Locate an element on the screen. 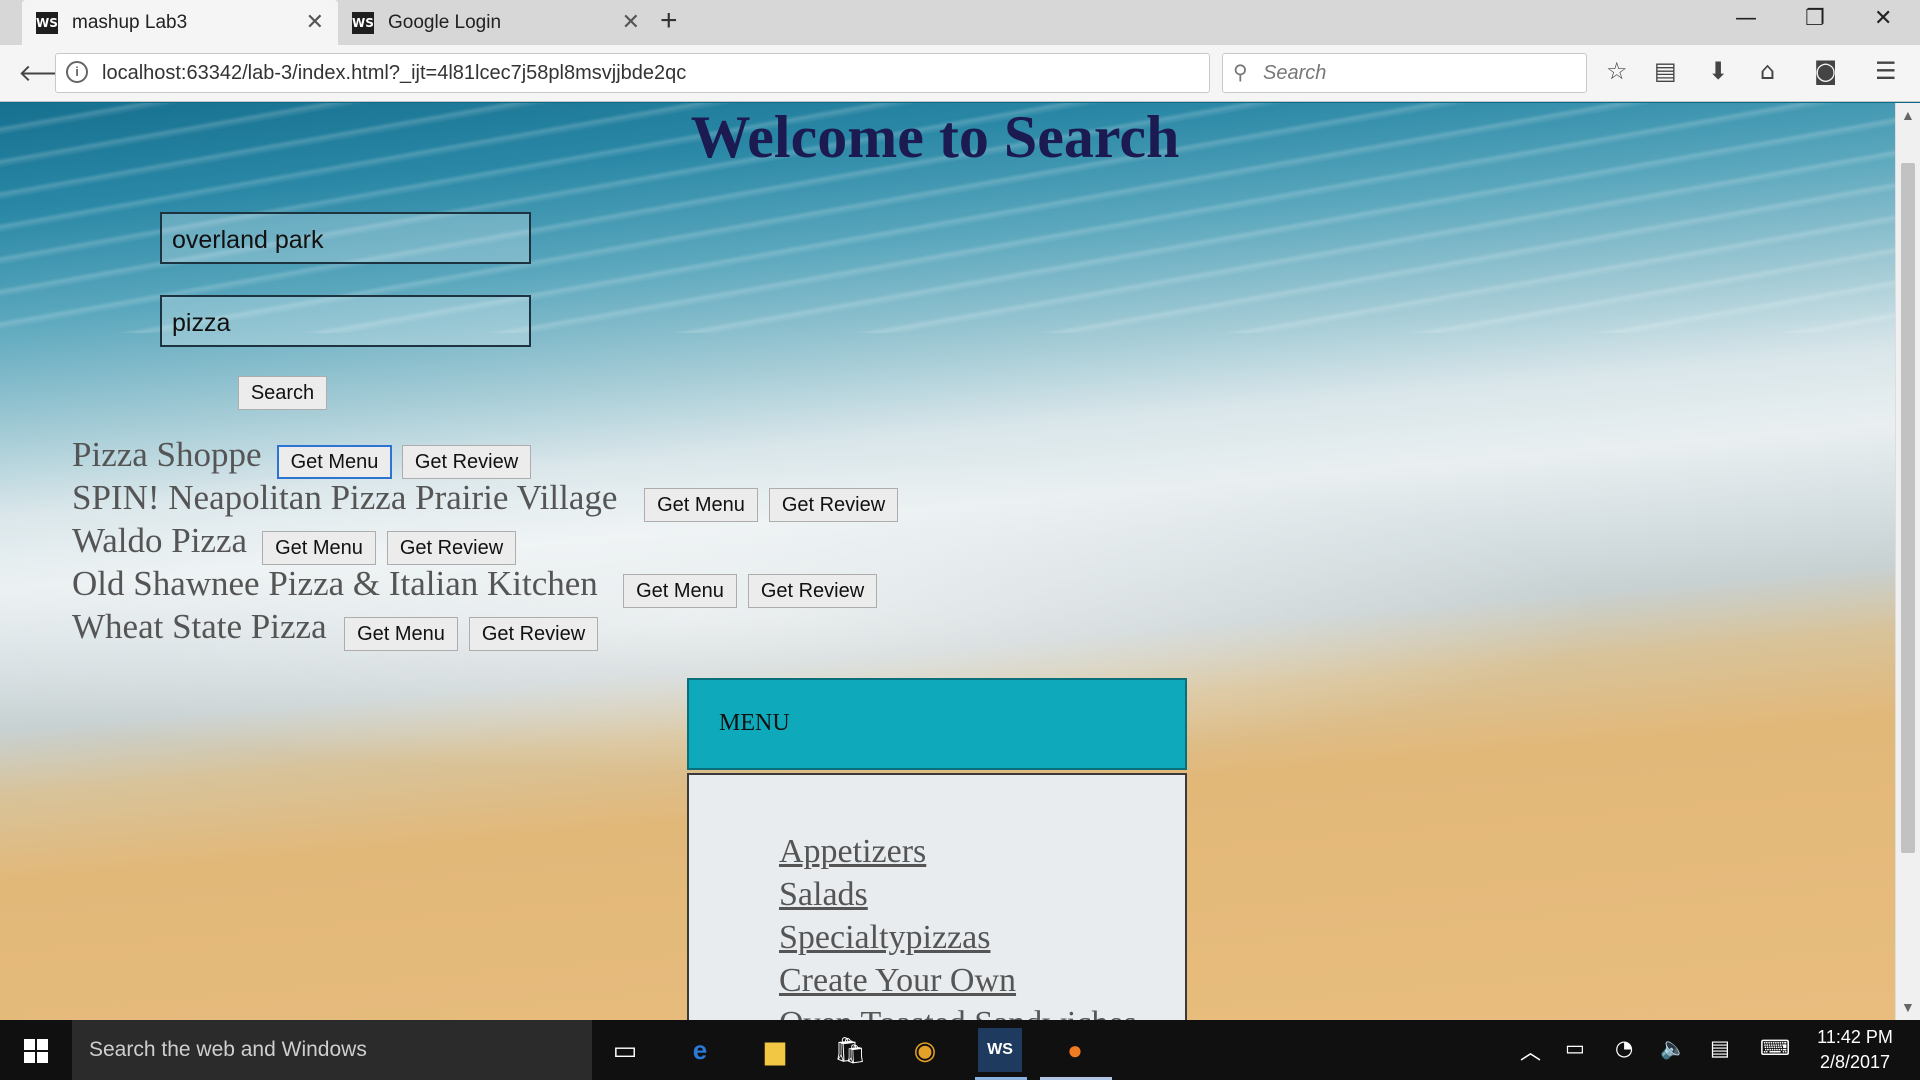  webstorm-icon: WS is located at coordinates (1000, 1050).